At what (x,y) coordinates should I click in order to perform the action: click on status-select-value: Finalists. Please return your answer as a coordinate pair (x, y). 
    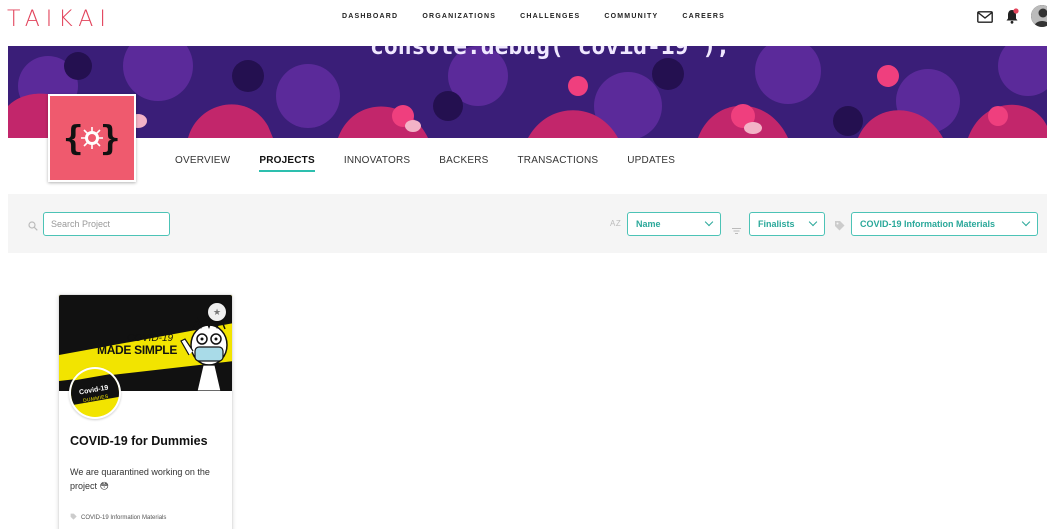
    Looking at the image, I should click on (776, 224).